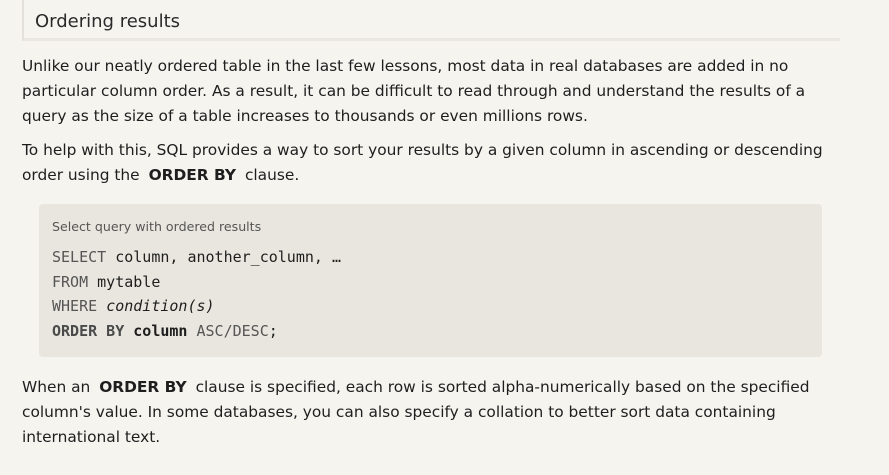 The image size is (889, 475). Describe the element at coordinates (431, 20) in the screenshot. I see `section-header: Ordering results` at that location.